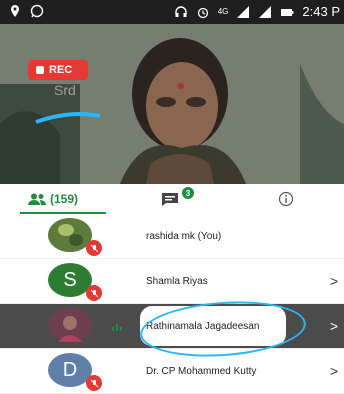  What do you see at coordinates (203, 326) in the screenshot?
I see `participant-name: Rathinamala Jagadeesan` at bounding box center [203, 326].